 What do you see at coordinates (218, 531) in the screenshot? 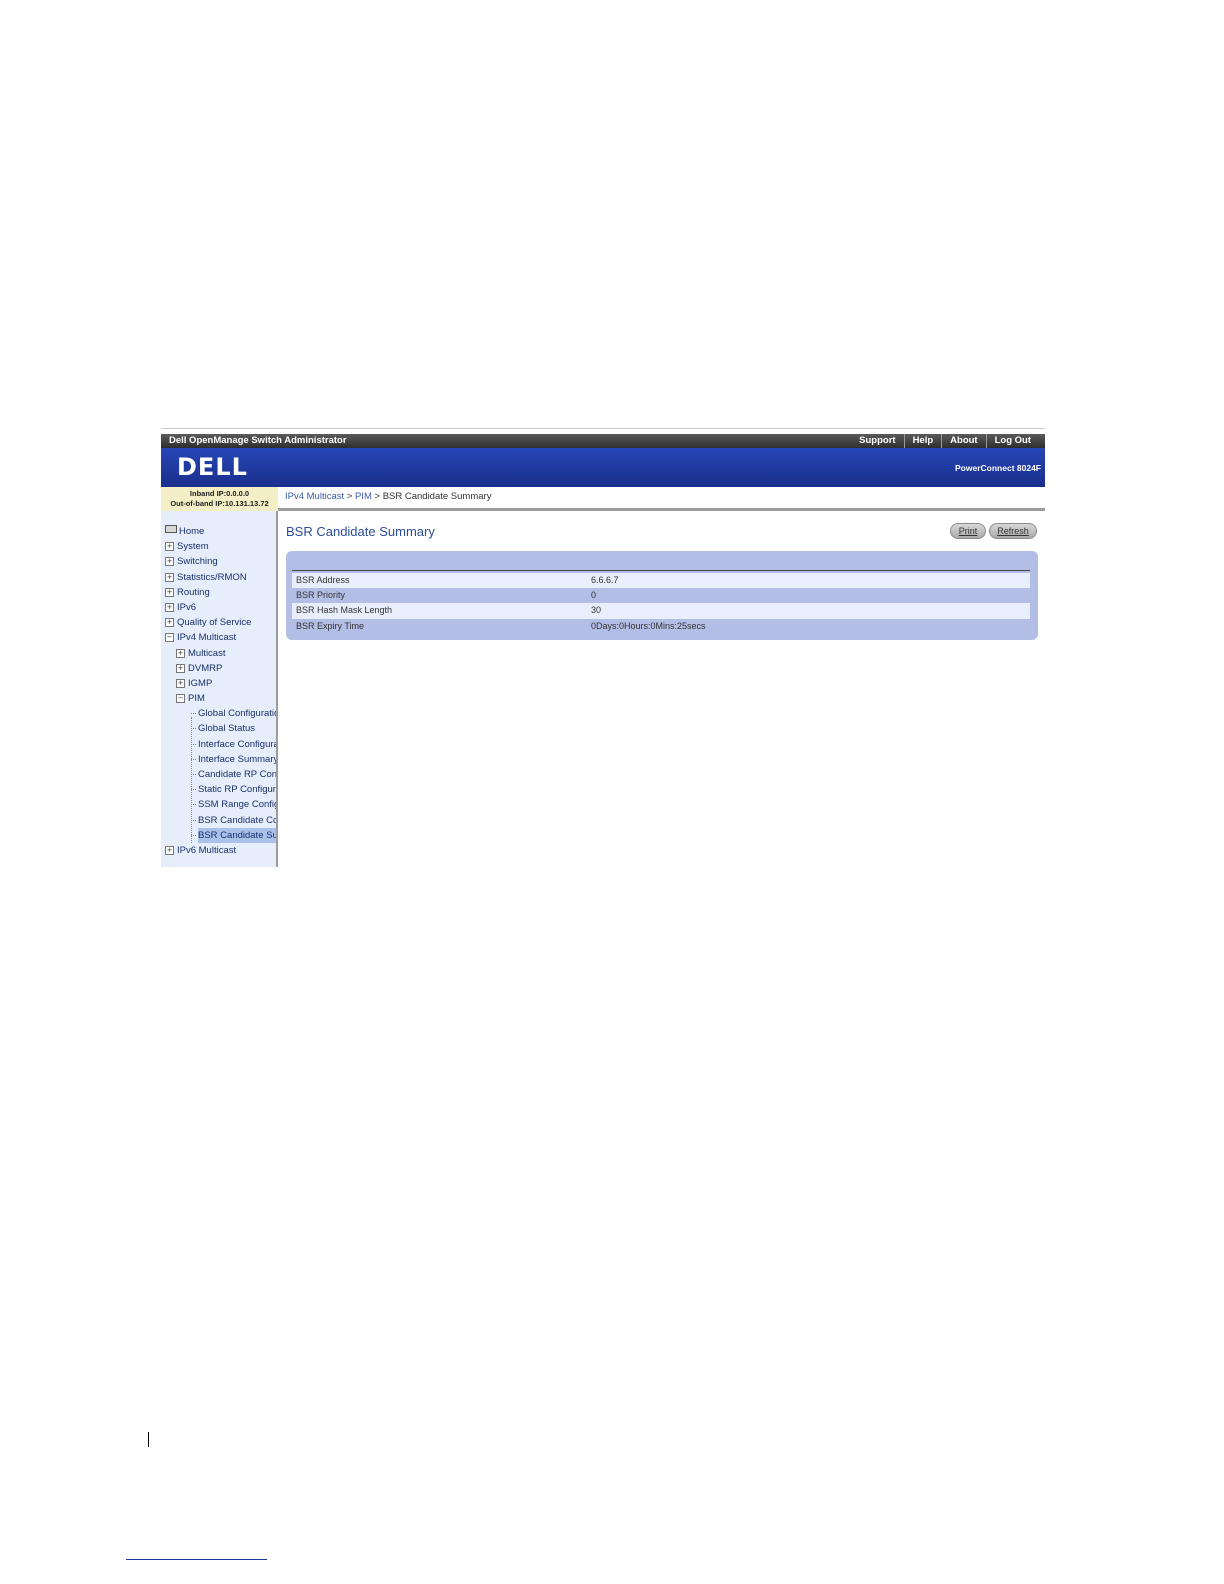
I see `sidebar-item-home: Home` at bounding box center [218, 531].